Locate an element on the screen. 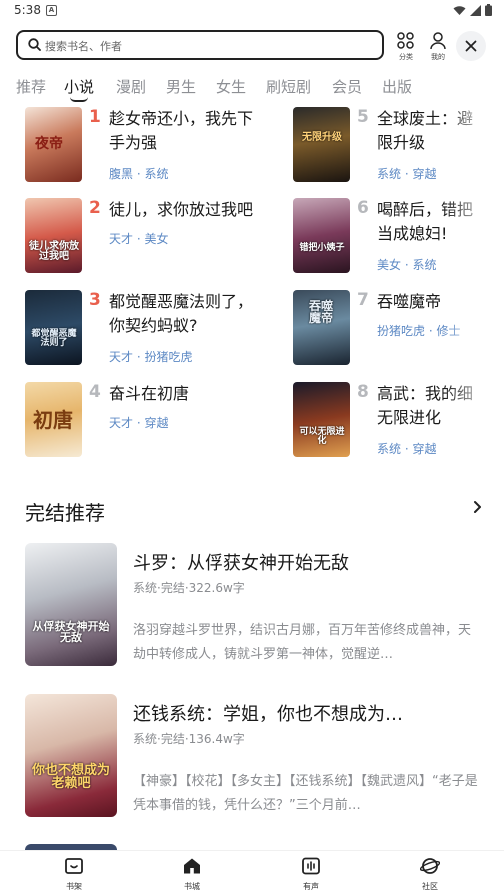 The image size is (504, 896). book-tags: 腹黑 · 系统 is located at coordinates (139, 174).